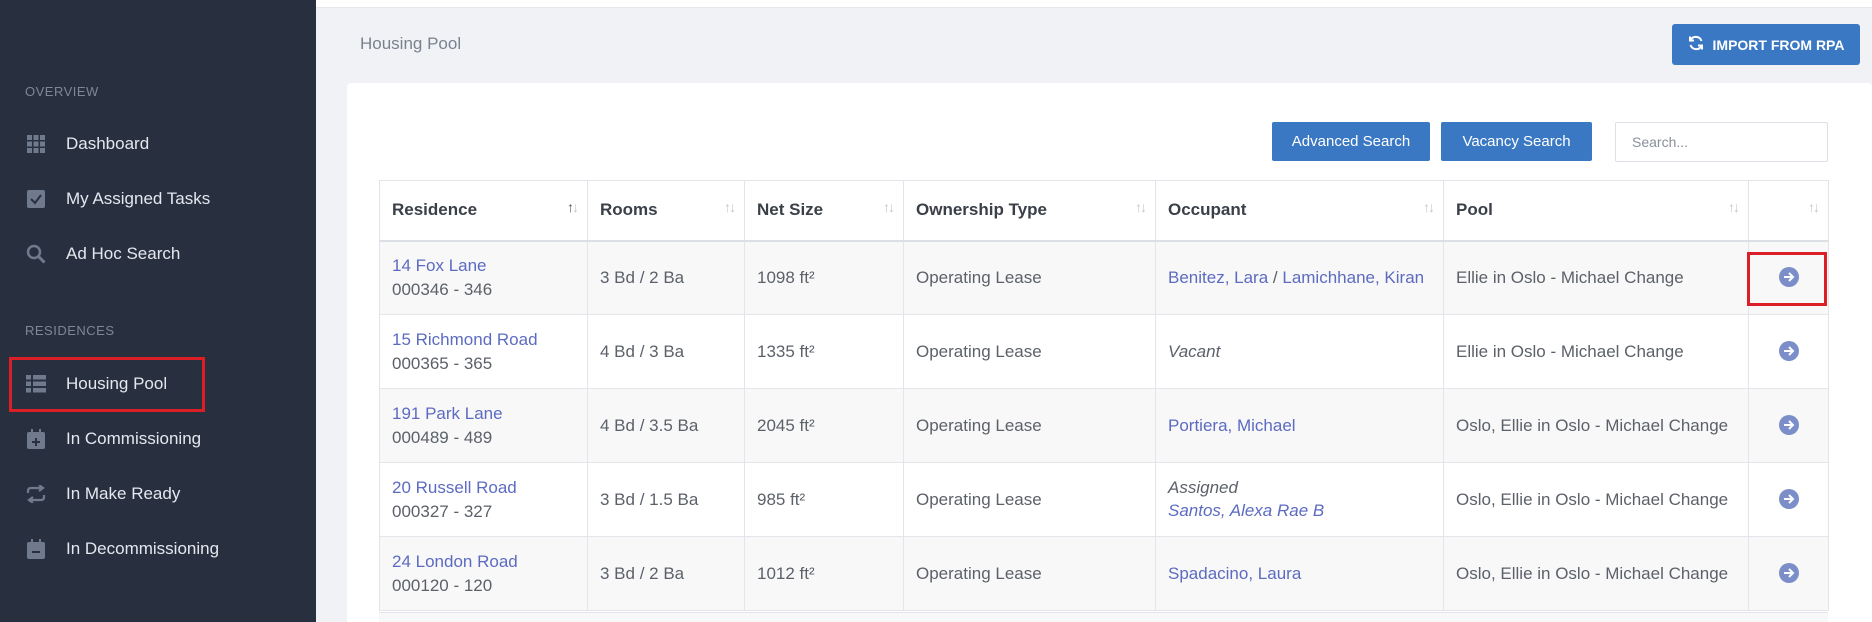 Image resolution: width=1872 pixels, height=622 pixels. Describe the element at coordinates (1516, 141) in the screenshot. I see `vacancy-search-button: Vacancy Search` at that location.